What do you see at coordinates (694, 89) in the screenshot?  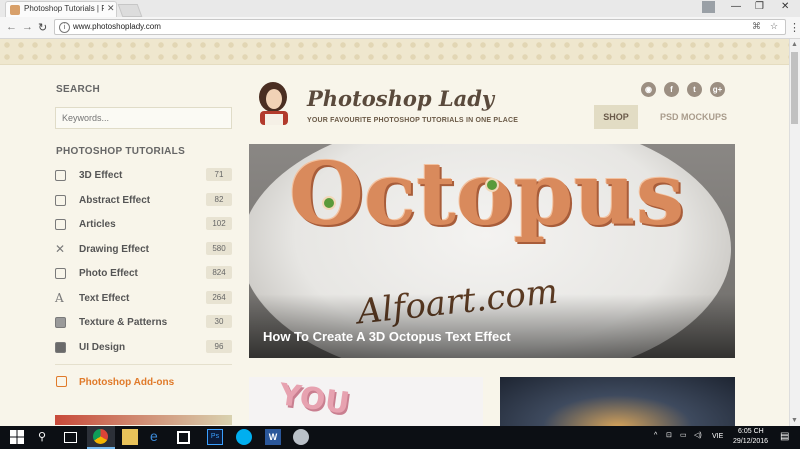 I see `twitter-icon: t` at bounding box center [694, 89].